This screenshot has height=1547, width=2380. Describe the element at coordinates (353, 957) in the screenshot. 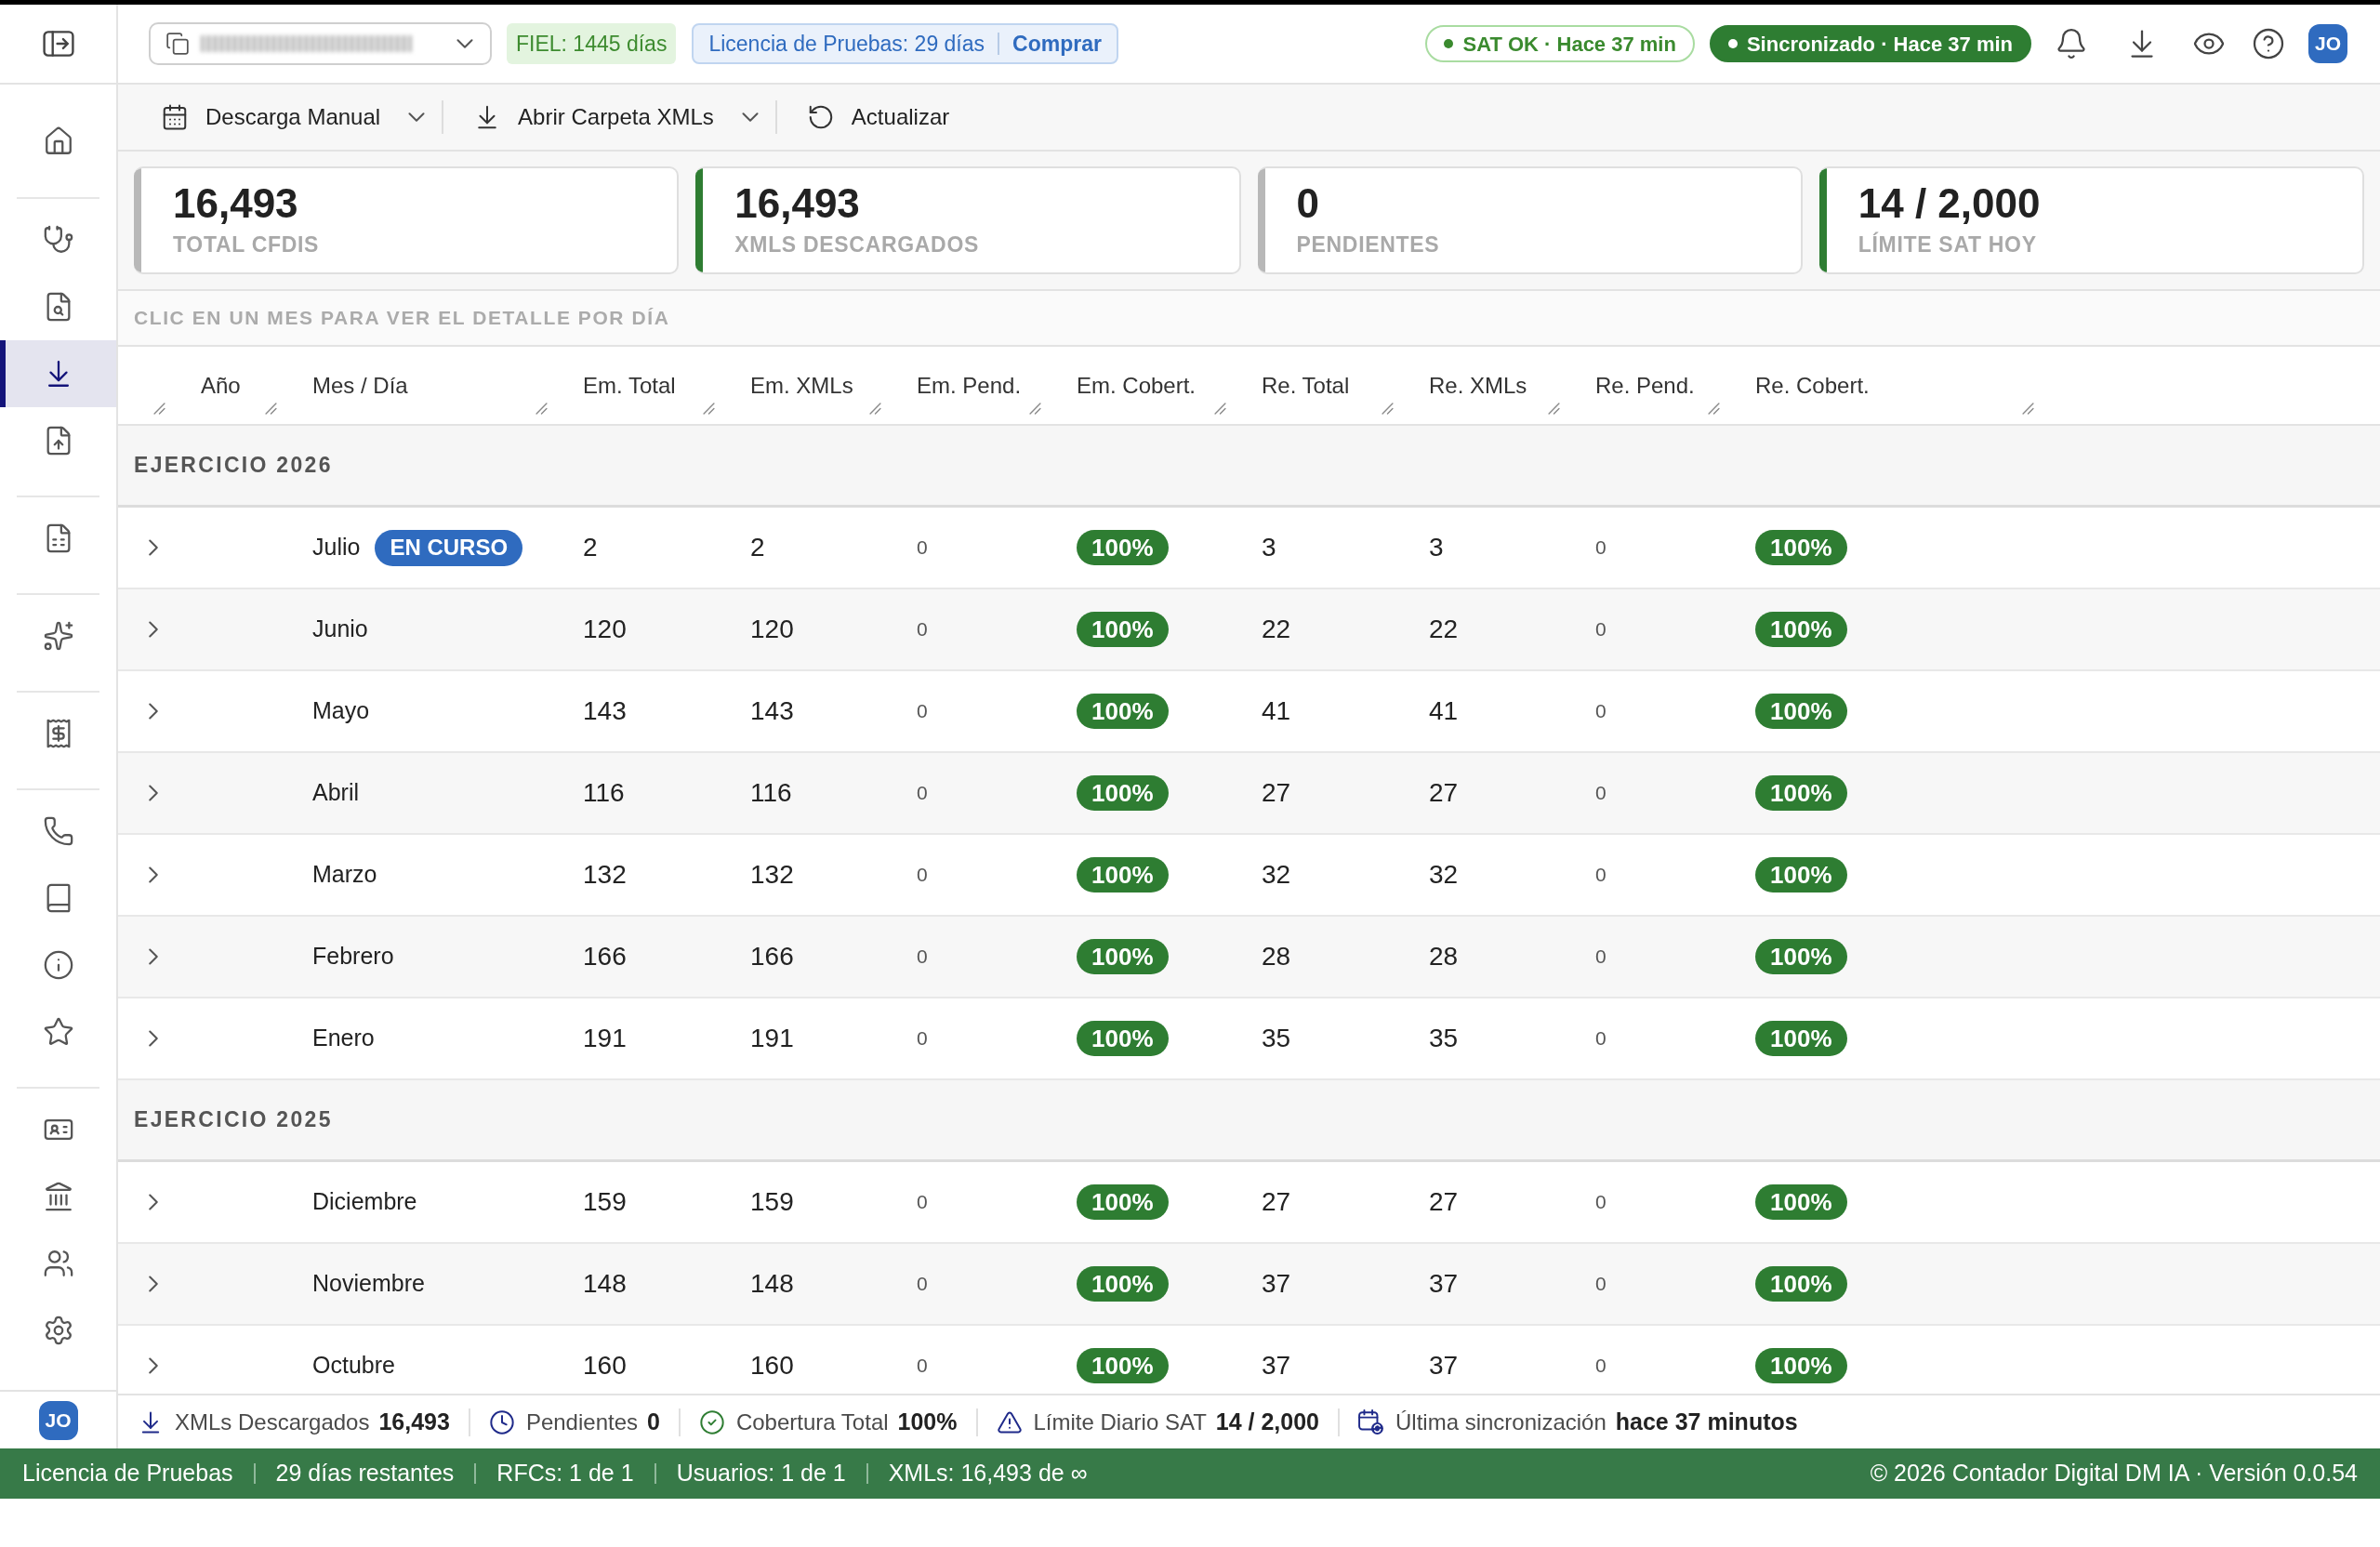

I see `month-name: Febrero` at that location.